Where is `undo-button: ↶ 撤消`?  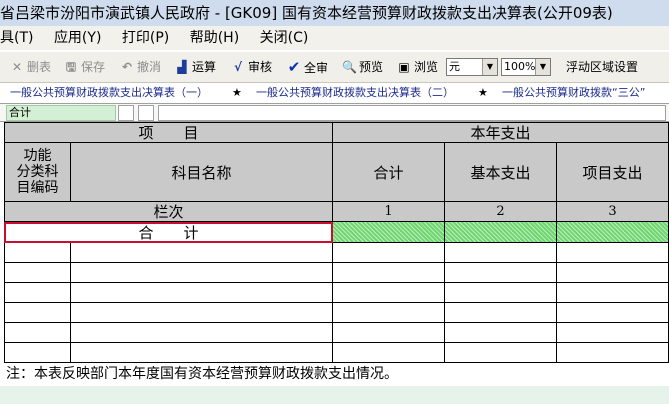
undo-button: ↶ 撤消 is located at coordinates (140, 67).